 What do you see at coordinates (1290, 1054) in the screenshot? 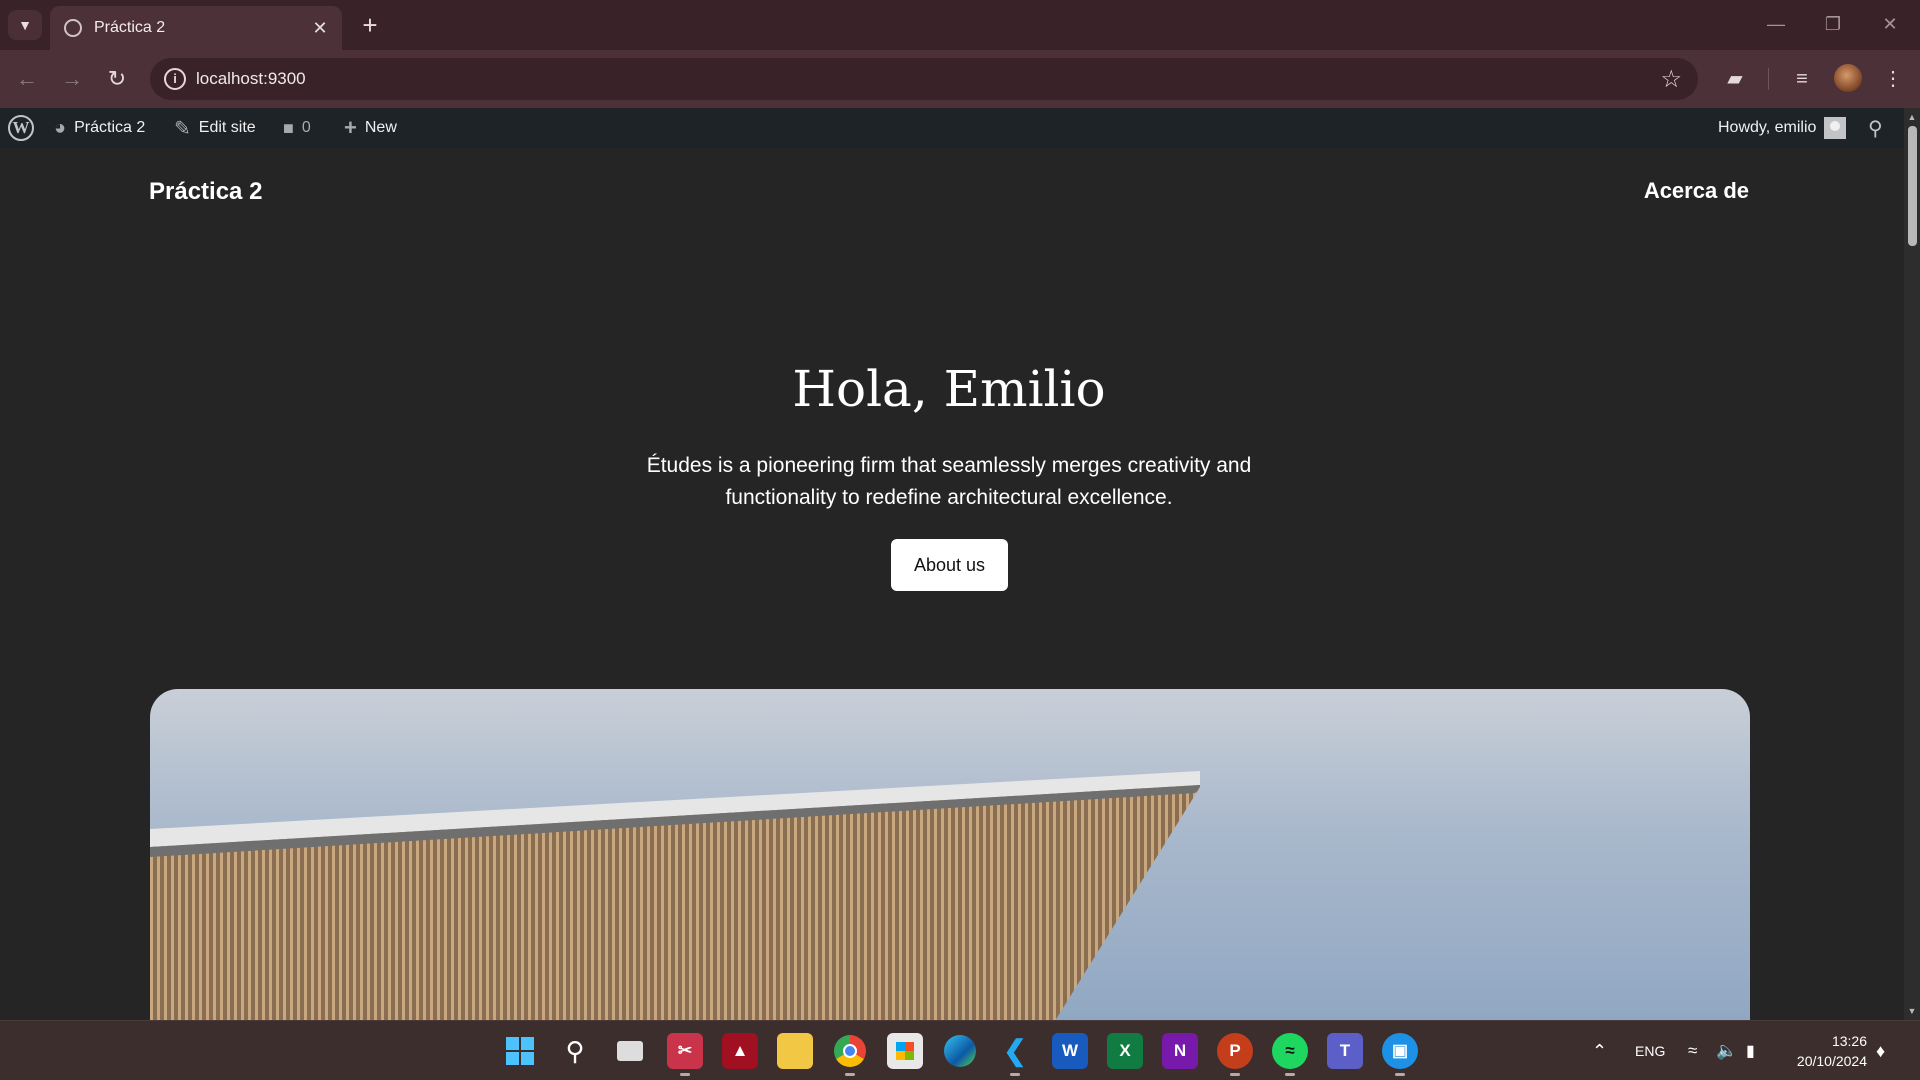
I see `spotify-icon: ≈` at bounding box center [1290, 1054].